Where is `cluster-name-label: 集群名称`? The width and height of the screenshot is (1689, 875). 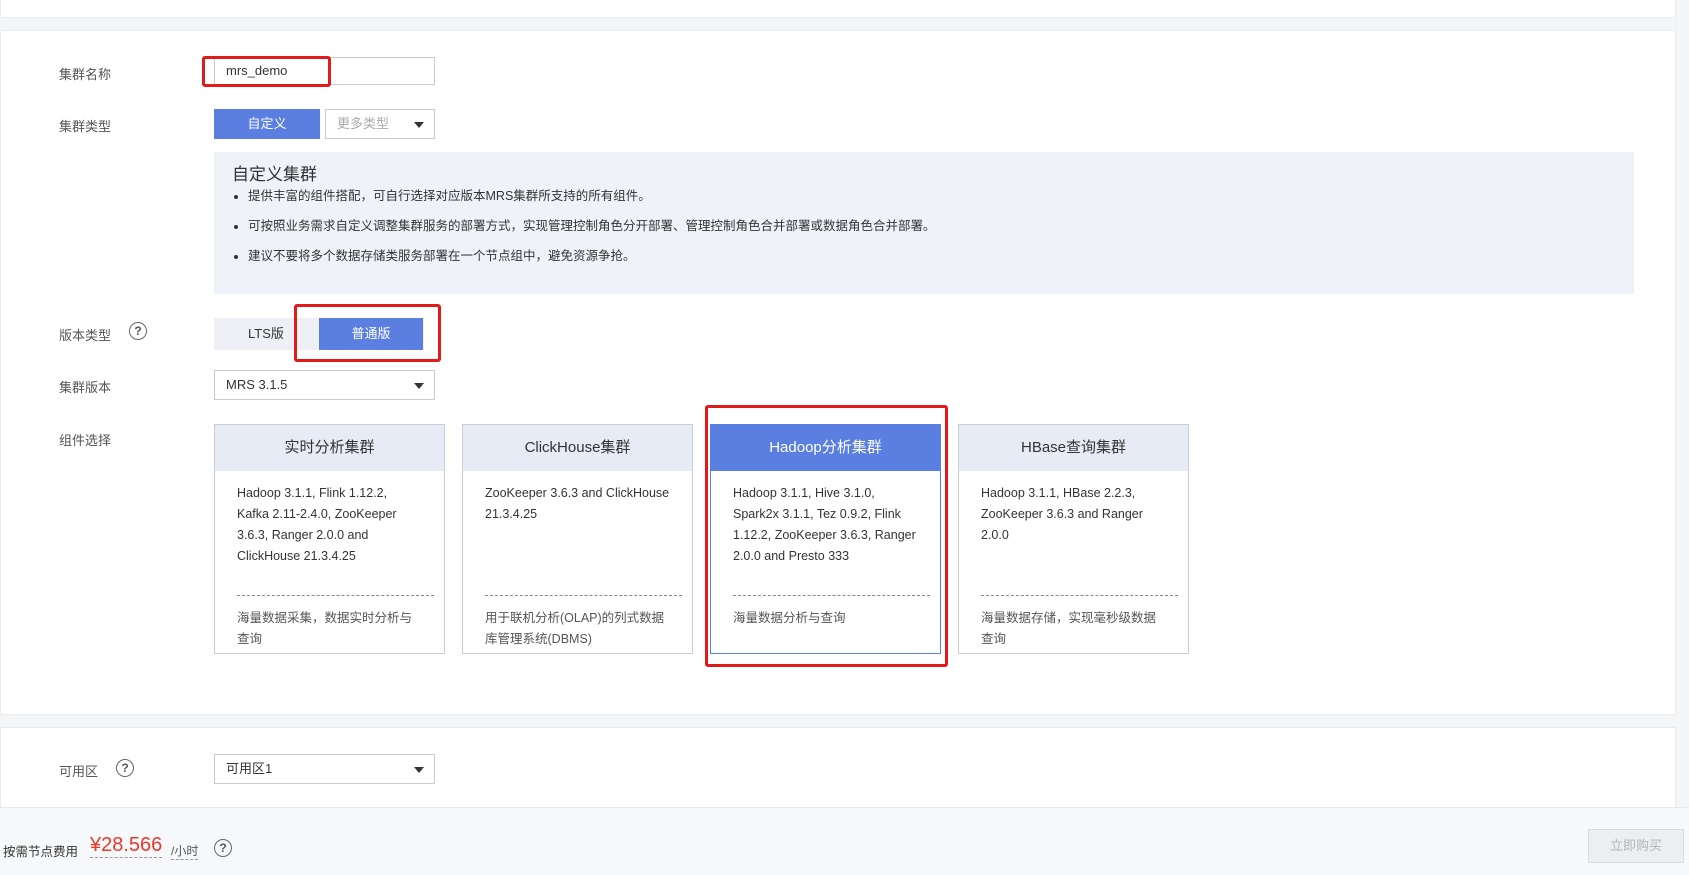
cluster-name-label: 集群名称 is located at coordinates (85, 74).